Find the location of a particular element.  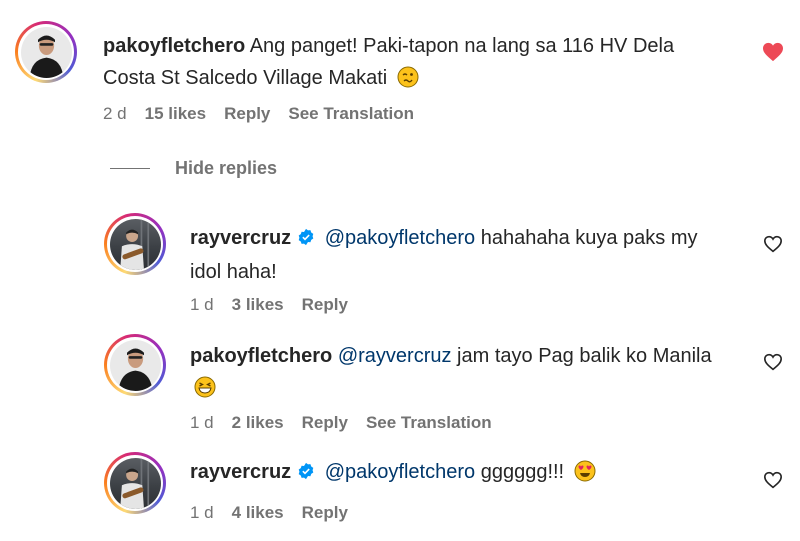

divider-line is located at coordinates (130, 168).